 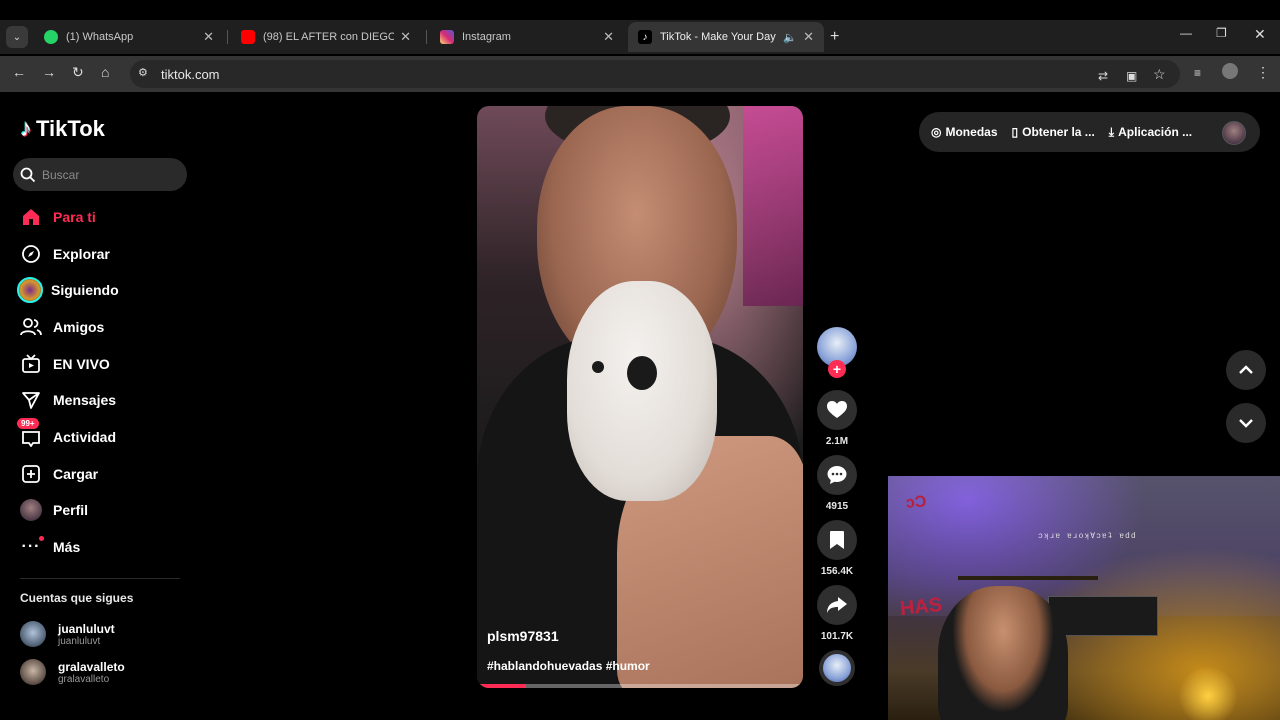 What do you see at coordinates (91, 666) in the screenshot?
I see `account-name: gralavalleto` at bounding box center [91, 666].